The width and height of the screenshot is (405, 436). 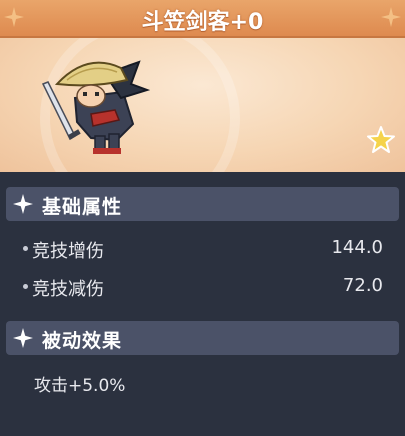 I want to click on stat-value: 72.0, so click(x=362, y=285).